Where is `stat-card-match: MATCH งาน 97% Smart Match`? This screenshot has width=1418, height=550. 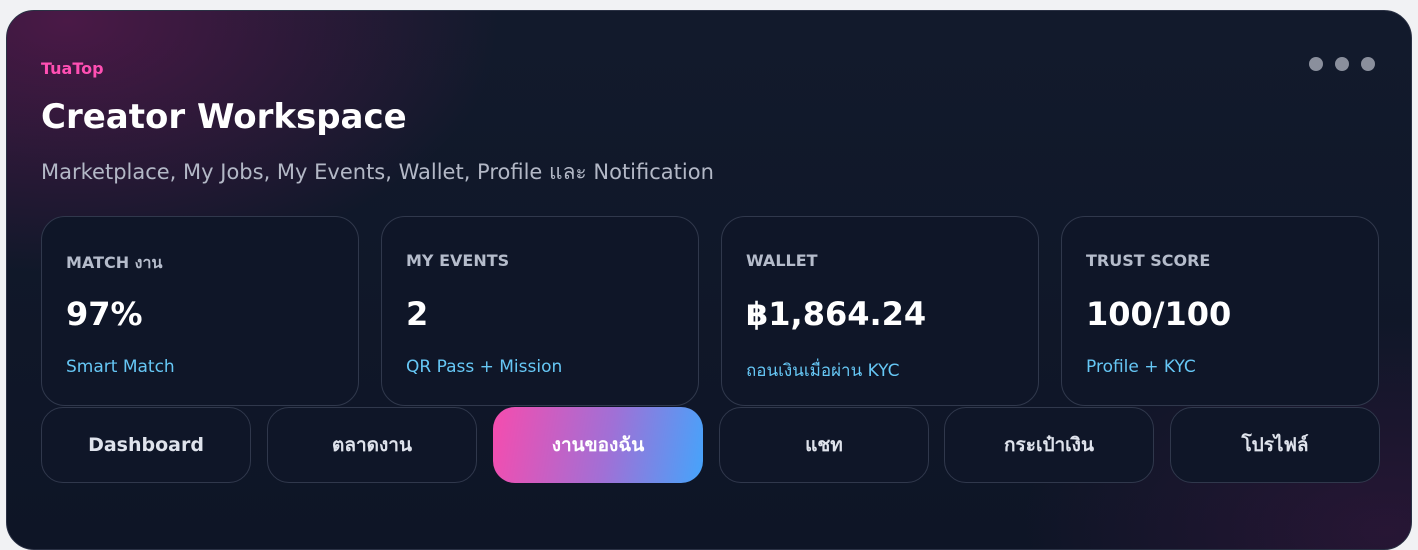 stat-card-match: MATCH งาน 97% Smart Match is located at coordinates (200, 311).